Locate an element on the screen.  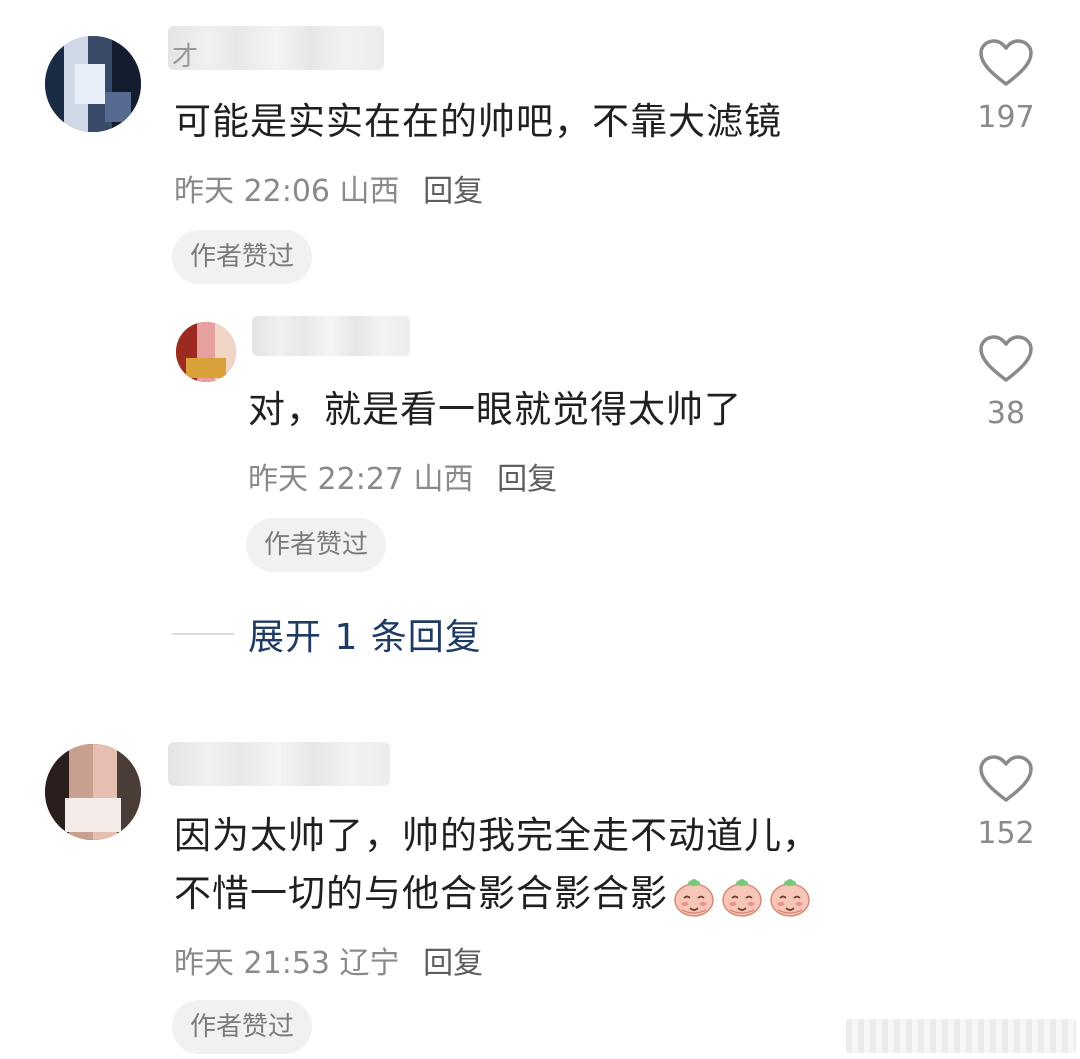
like-button: 152 is located at coordinates (1006, 802).